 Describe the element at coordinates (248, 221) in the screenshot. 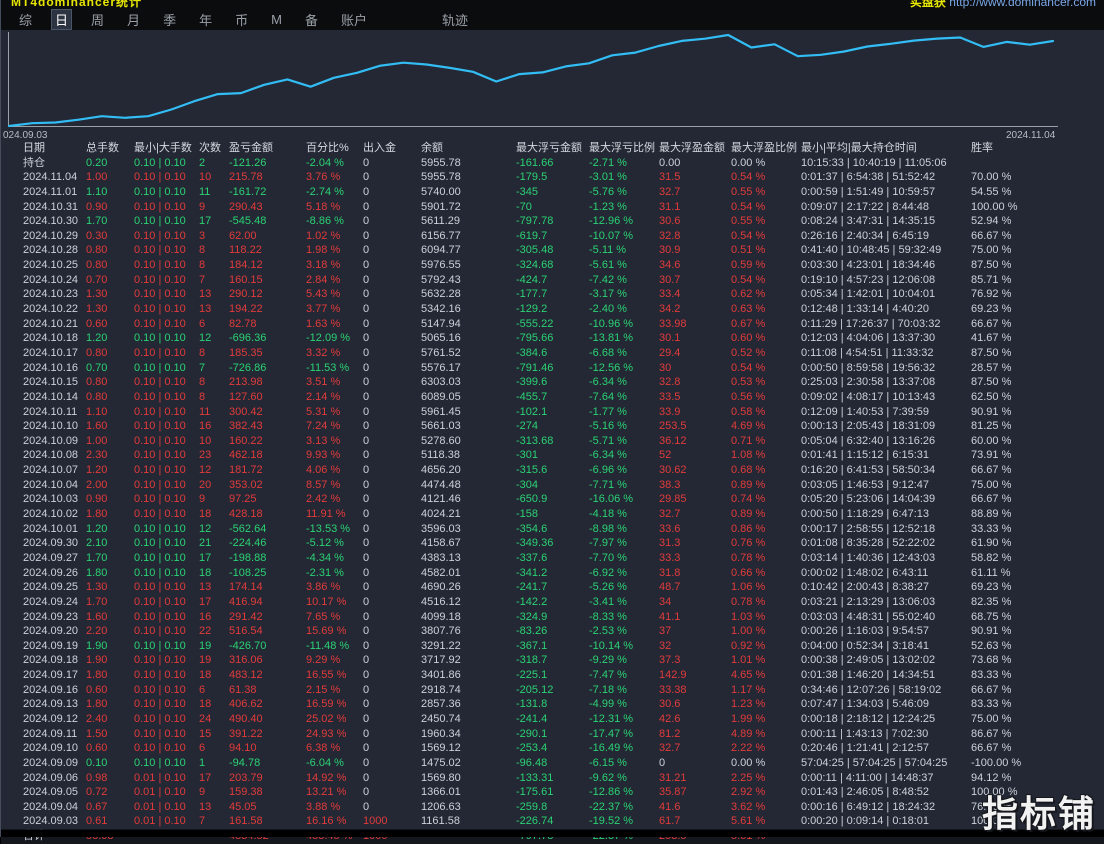

I see `cell-pnl: -545.48` at that location.